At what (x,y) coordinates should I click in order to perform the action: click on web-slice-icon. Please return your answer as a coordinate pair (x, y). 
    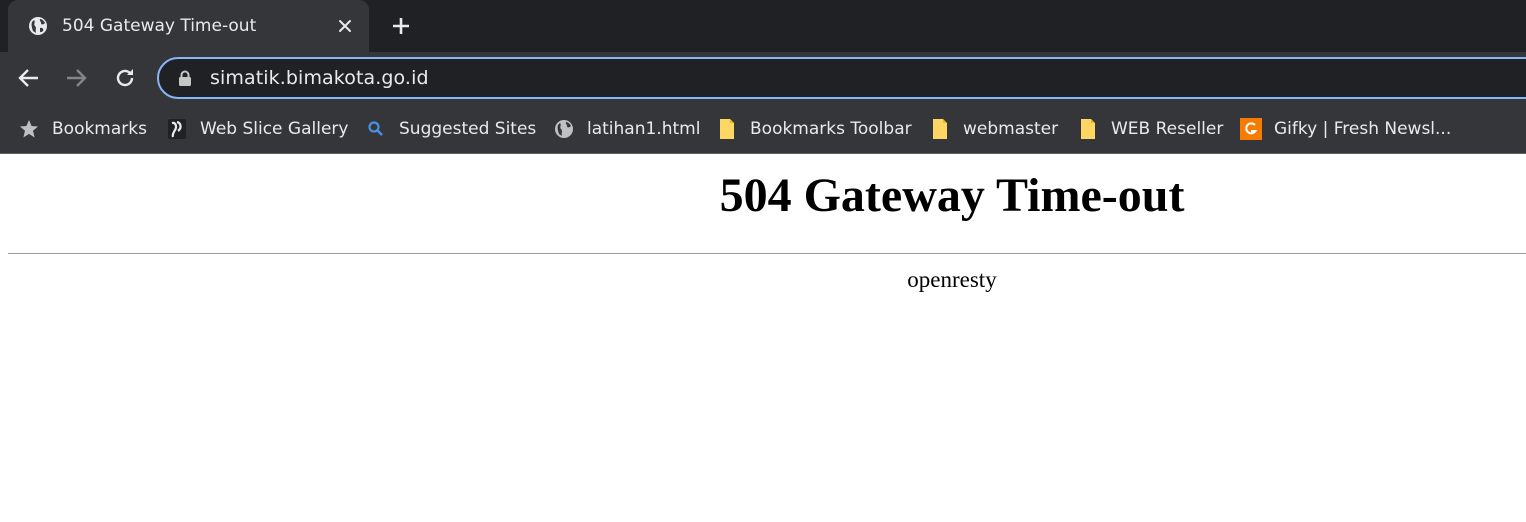
    Looking at the image, I should click on (177, 129).